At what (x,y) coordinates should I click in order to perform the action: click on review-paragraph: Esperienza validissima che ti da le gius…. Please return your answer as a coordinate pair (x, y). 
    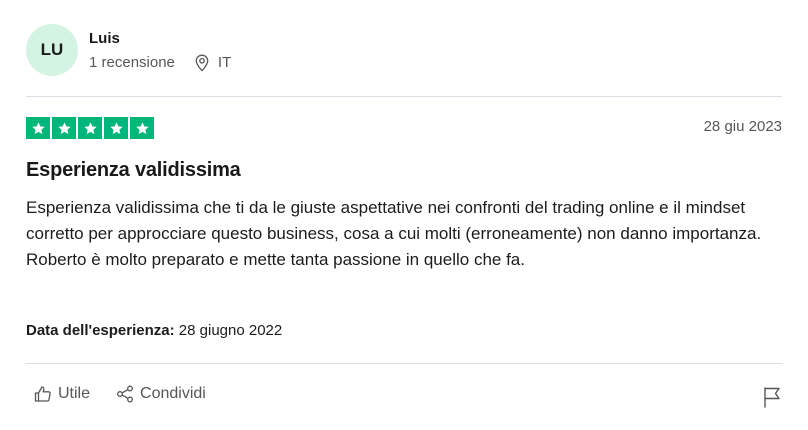
    Looking at the image, I should click on (394, 220).